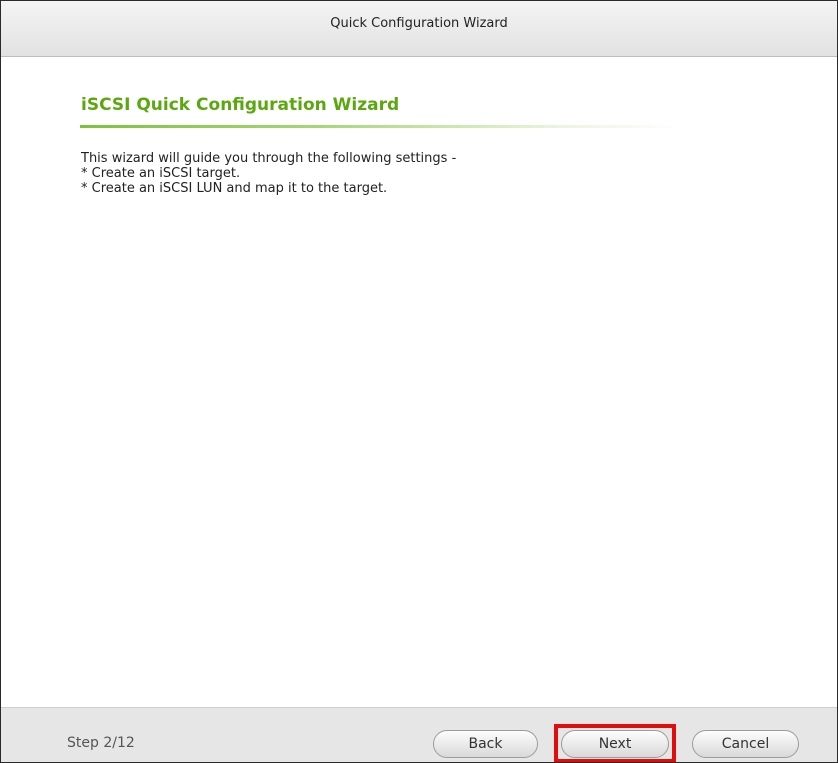  What do you see at coordinates (485, 744) in the screenshot?
I see `back-button: Back` at bounding box center [485, 744].